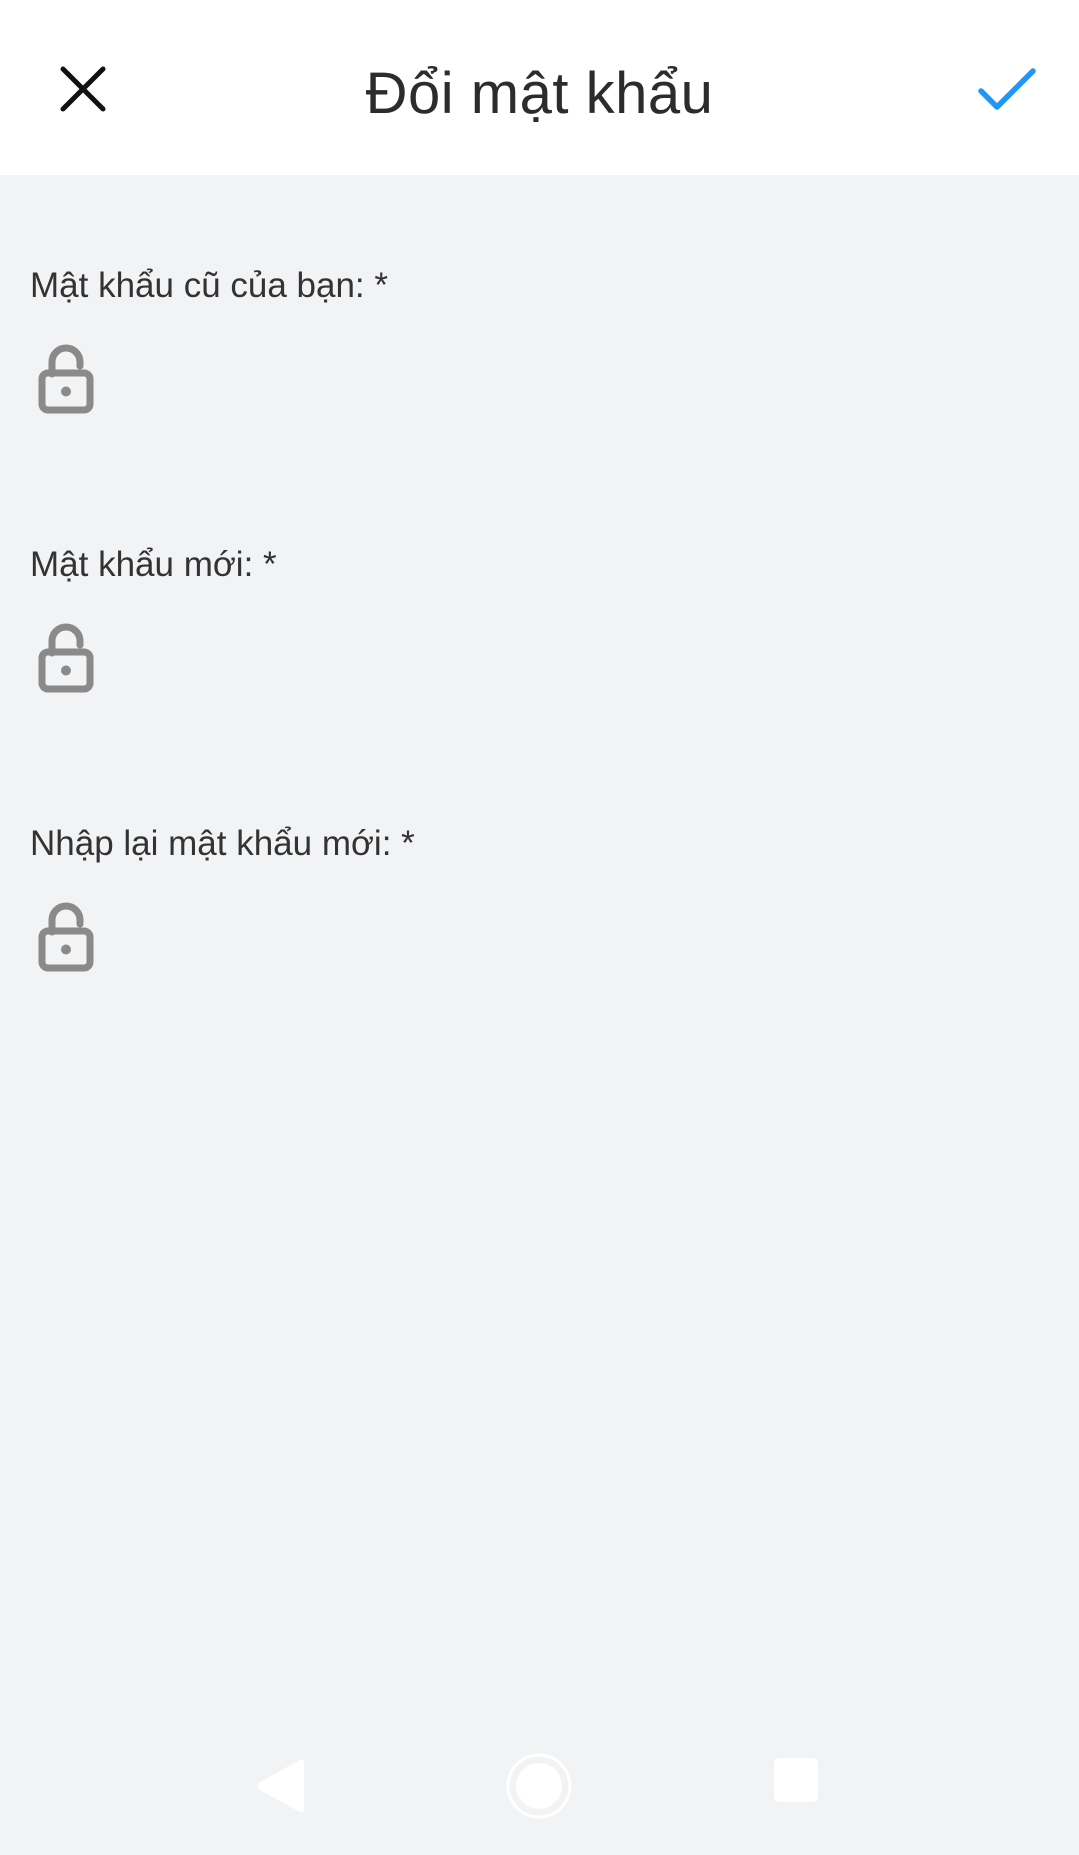 This screenshot has width=1079, height=1855. I want to click on recent-apps-square-icon, so click(796, 1780).